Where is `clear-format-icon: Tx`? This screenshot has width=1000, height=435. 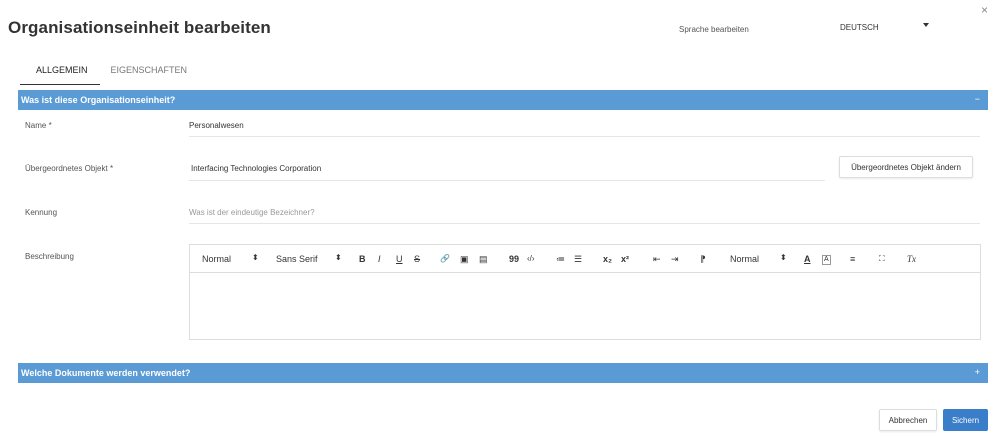
clear-format-icon: Tx is located at coordinates (911, 259).